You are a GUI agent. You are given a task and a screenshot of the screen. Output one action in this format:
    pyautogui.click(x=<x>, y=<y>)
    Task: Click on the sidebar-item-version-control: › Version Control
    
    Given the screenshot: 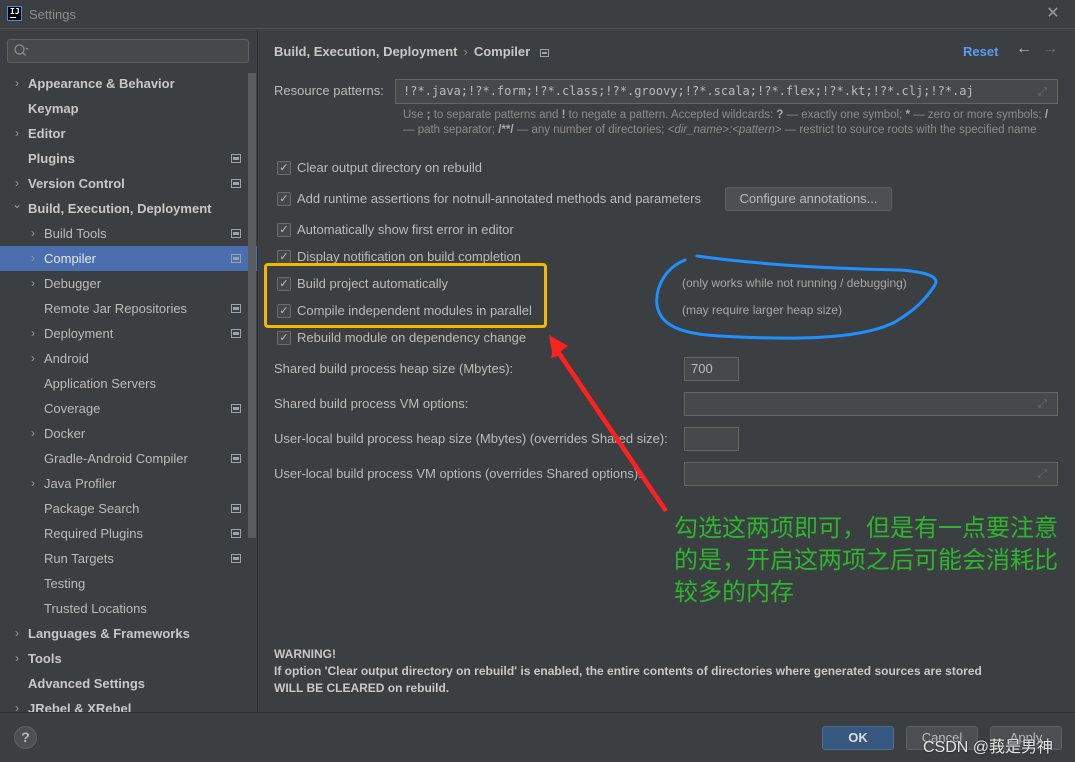 What is the action you would take?
    pyautogui.click(x=128, y=183)
    